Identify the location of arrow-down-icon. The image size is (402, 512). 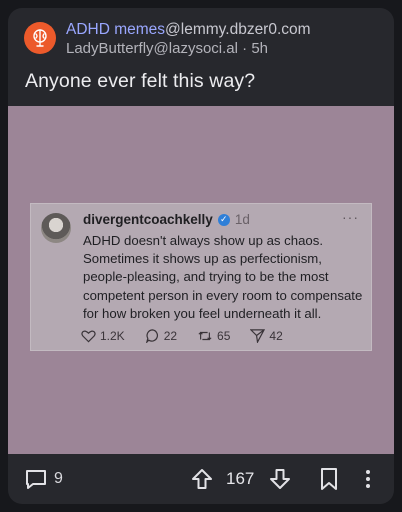
(280, 479).